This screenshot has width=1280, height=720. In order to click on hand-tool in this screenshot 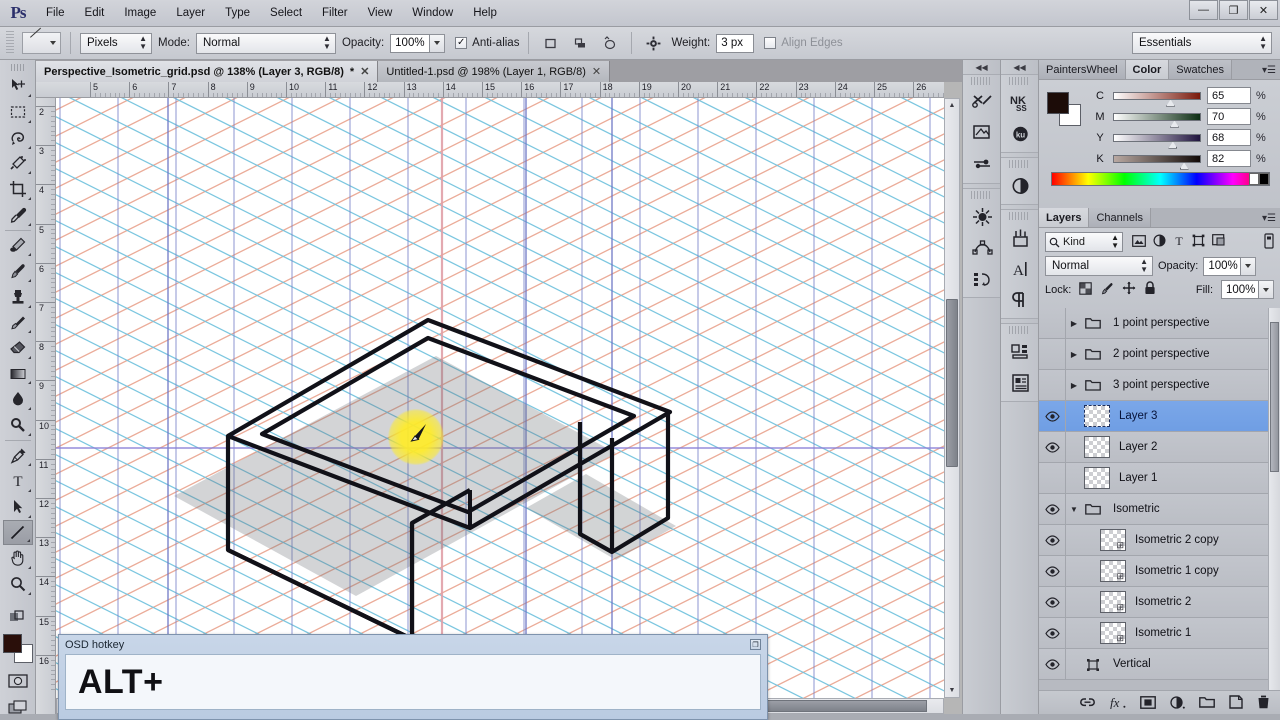, I will do `click(18, 558)`.